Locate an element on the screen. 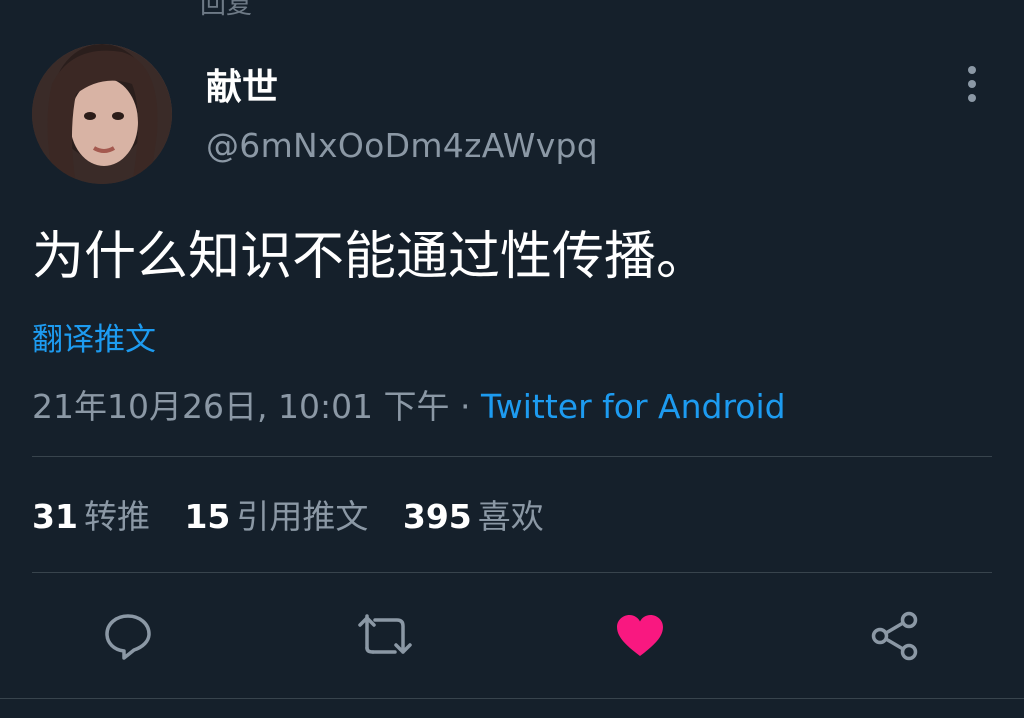 This screenshot has width=1024, height=718. likes-label: 喜欢 is located at coordinates (510, 516).